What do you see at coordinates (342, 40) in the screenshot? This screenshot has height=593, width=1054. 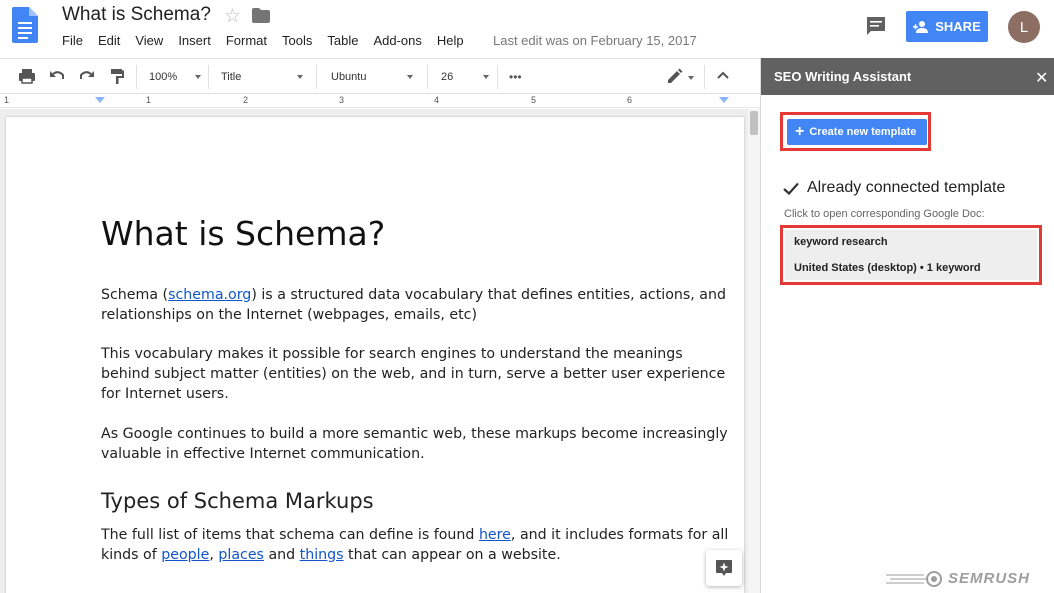 I see `menu-table: Table` at bounding box center [342, 40].